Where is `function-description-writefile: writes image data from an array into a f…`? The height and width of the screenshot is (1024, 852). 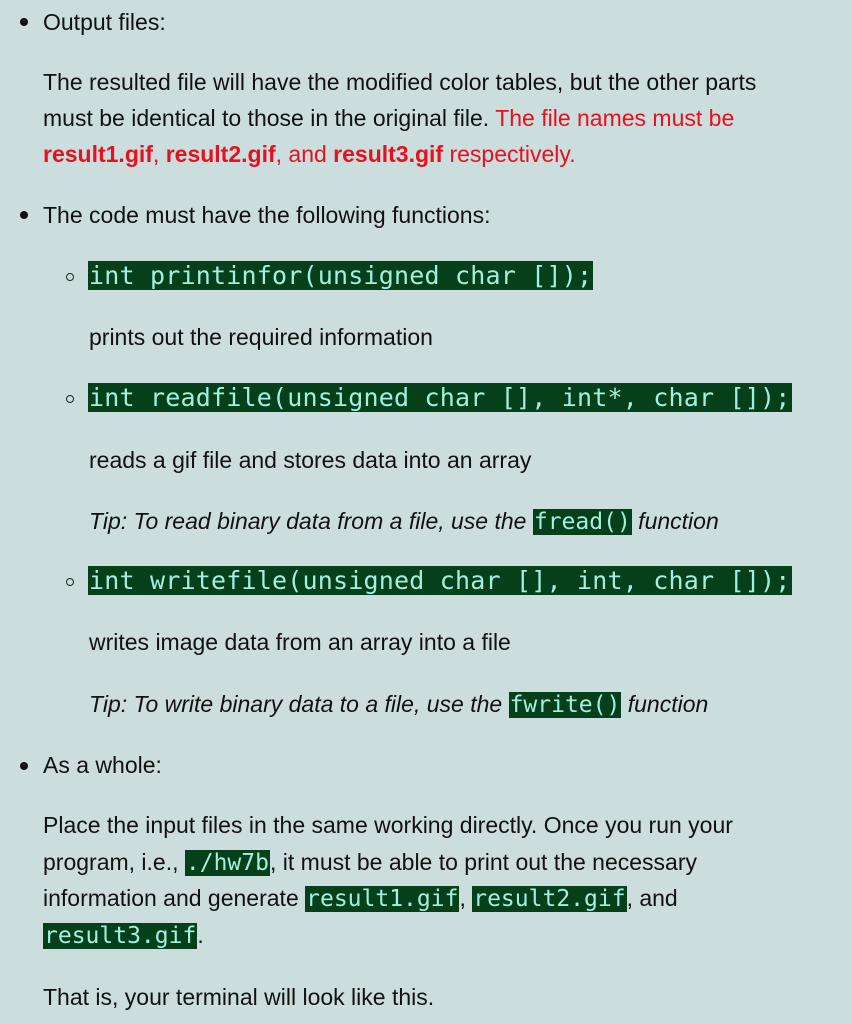 function-description-writefile: writes image data from an array into a f… is located at coordinates (300, 642).